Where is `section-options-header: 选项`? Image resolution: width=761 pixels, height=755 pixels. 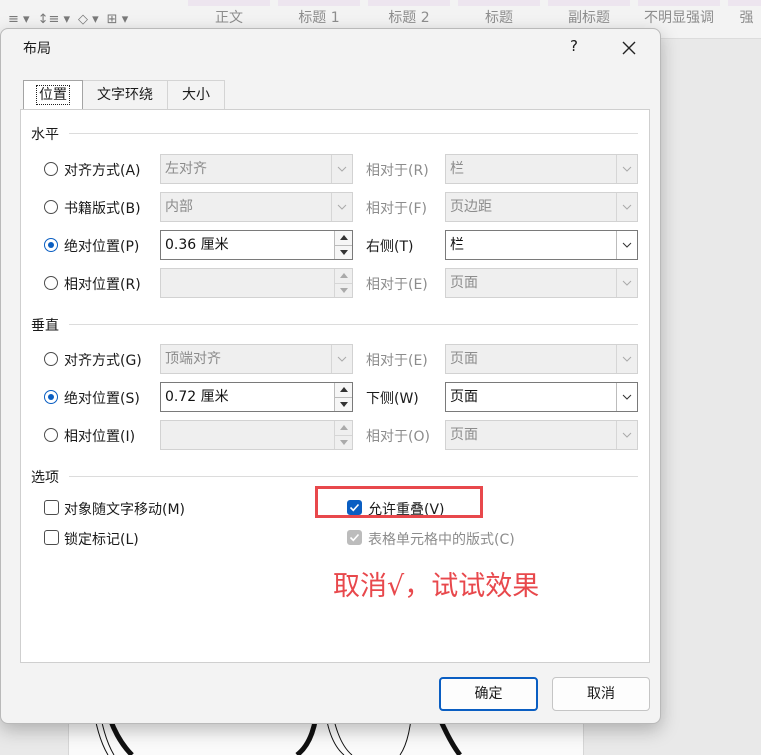 section-options-header: 选项 is located at coordinates (45, 478).